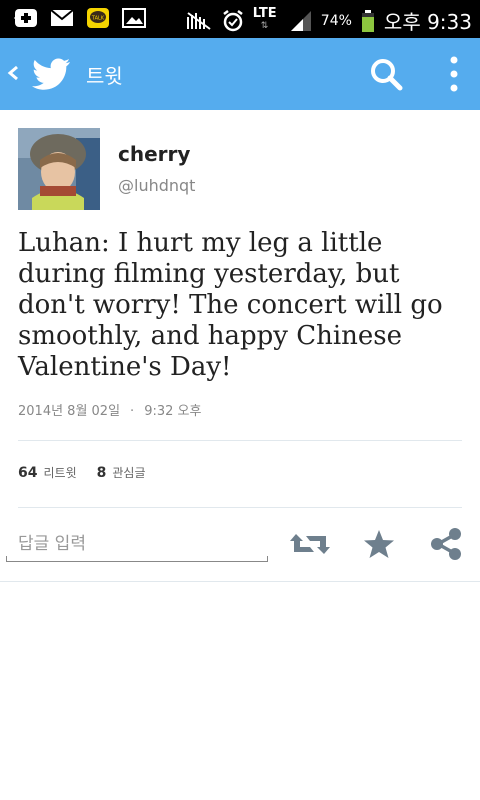 The image size is (480, 800). I want to click on add-notification-icon, so click(25, 18).